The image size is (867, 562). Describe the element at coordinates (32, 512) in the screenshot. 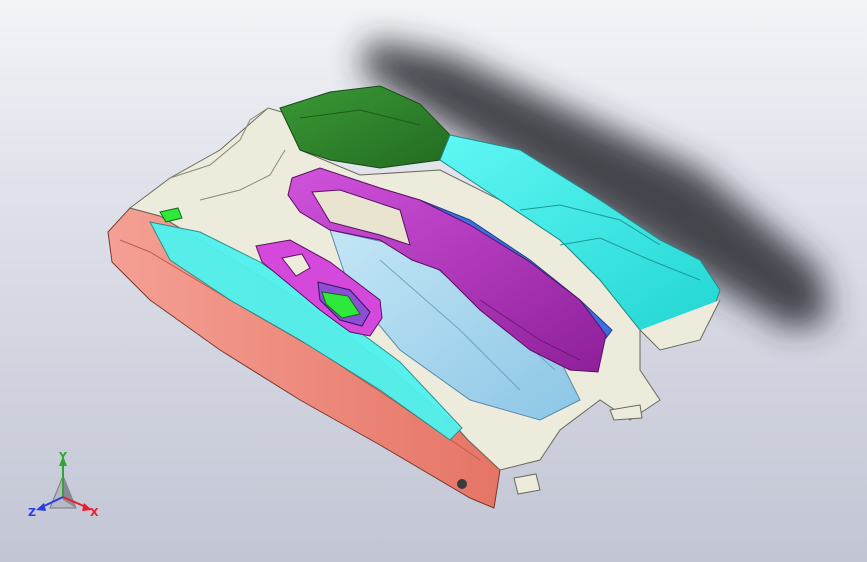

I see `triad-z-label: Z` at that location.